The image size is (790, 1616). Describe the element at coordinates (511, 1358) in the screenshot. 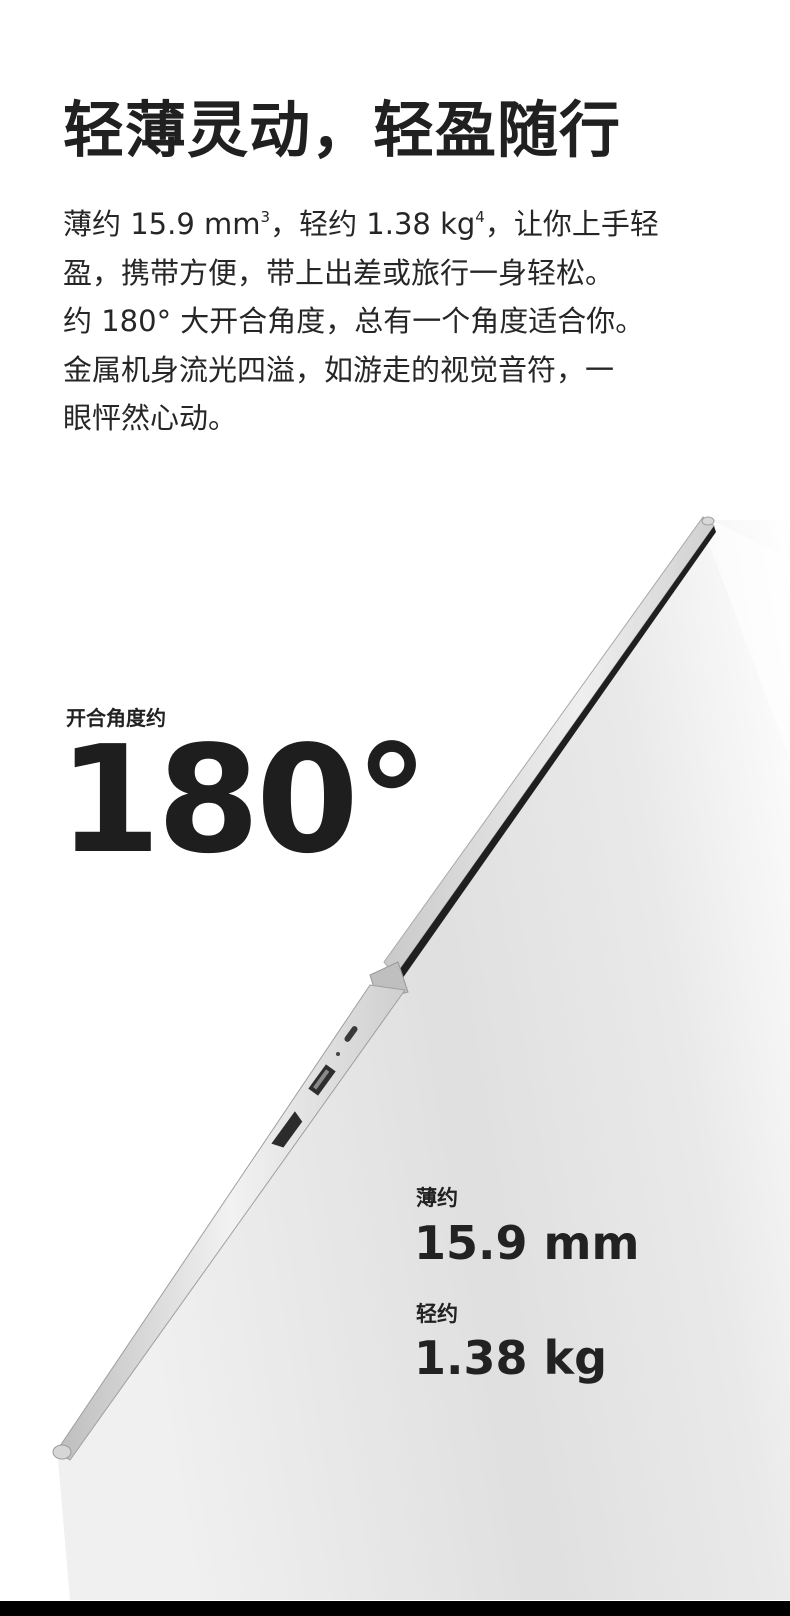

I see `weight-value: 1.38 kg` at that location.